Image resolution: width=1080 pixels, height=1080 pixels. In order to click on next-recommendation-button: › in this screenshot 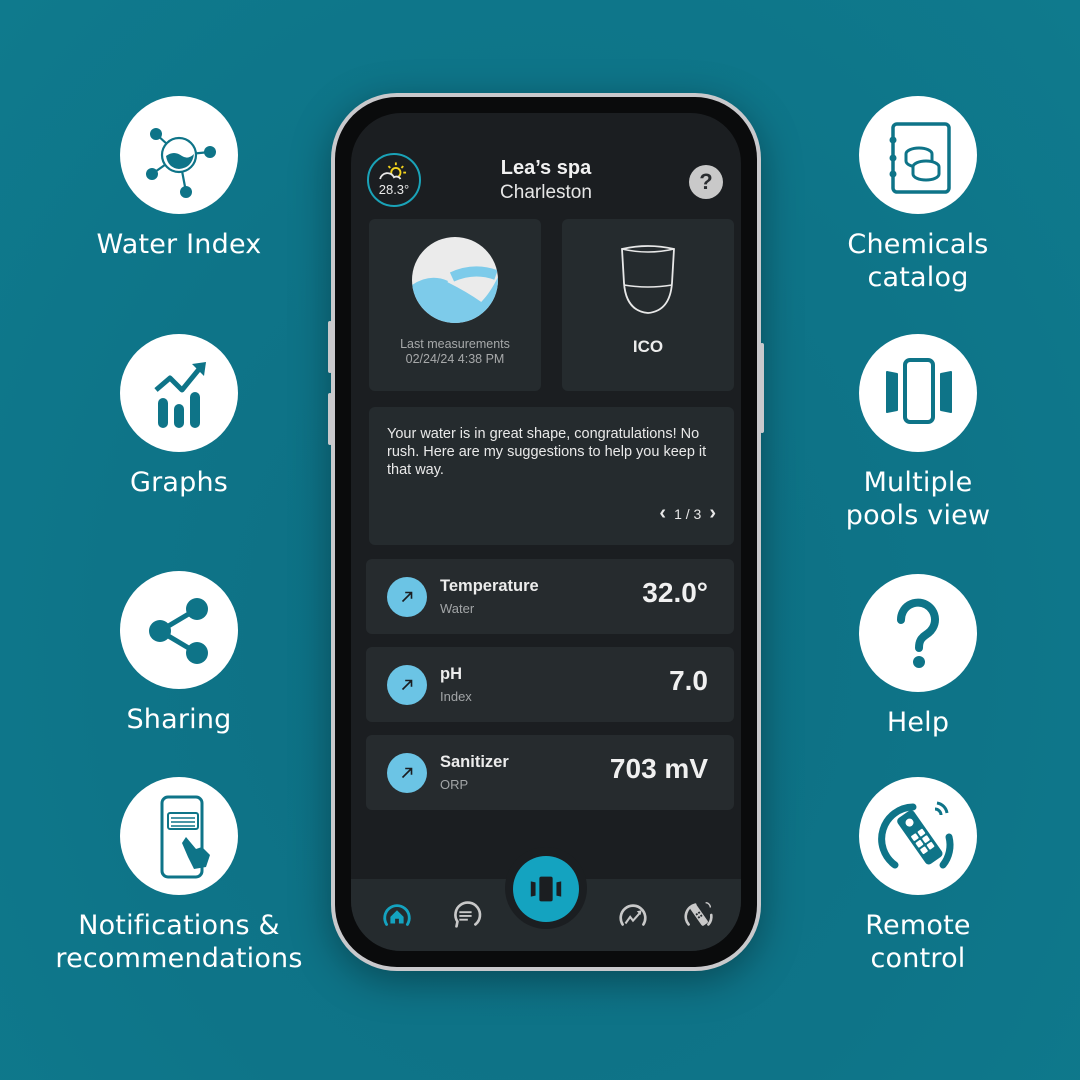, I will do `click(712, 513)`.